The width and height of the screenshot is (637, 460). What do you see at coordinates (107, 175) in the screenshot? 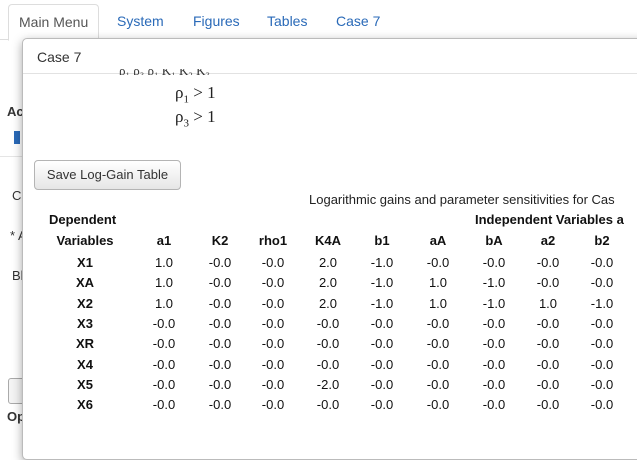
I see `save-log-gain-table-button: Save Log-Gain Table` at bounding box center [107, 175].